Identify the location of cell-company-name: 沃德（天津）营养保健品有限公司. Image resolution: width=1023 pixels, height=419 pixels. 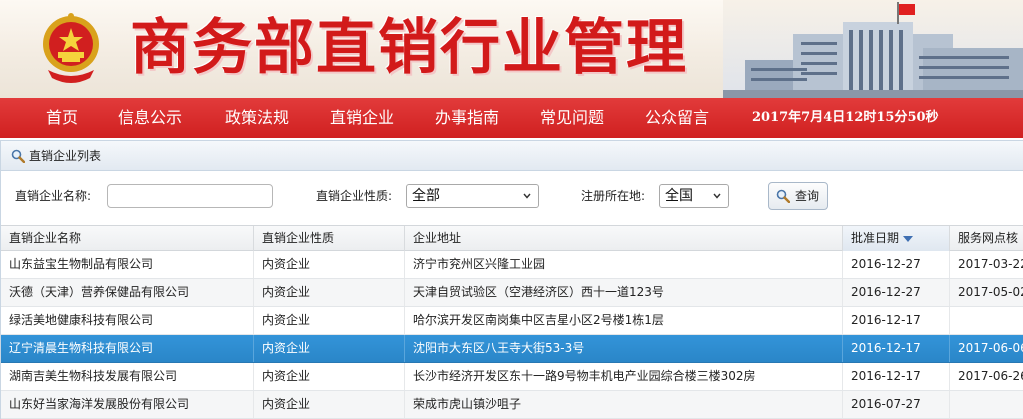
(127, 292).